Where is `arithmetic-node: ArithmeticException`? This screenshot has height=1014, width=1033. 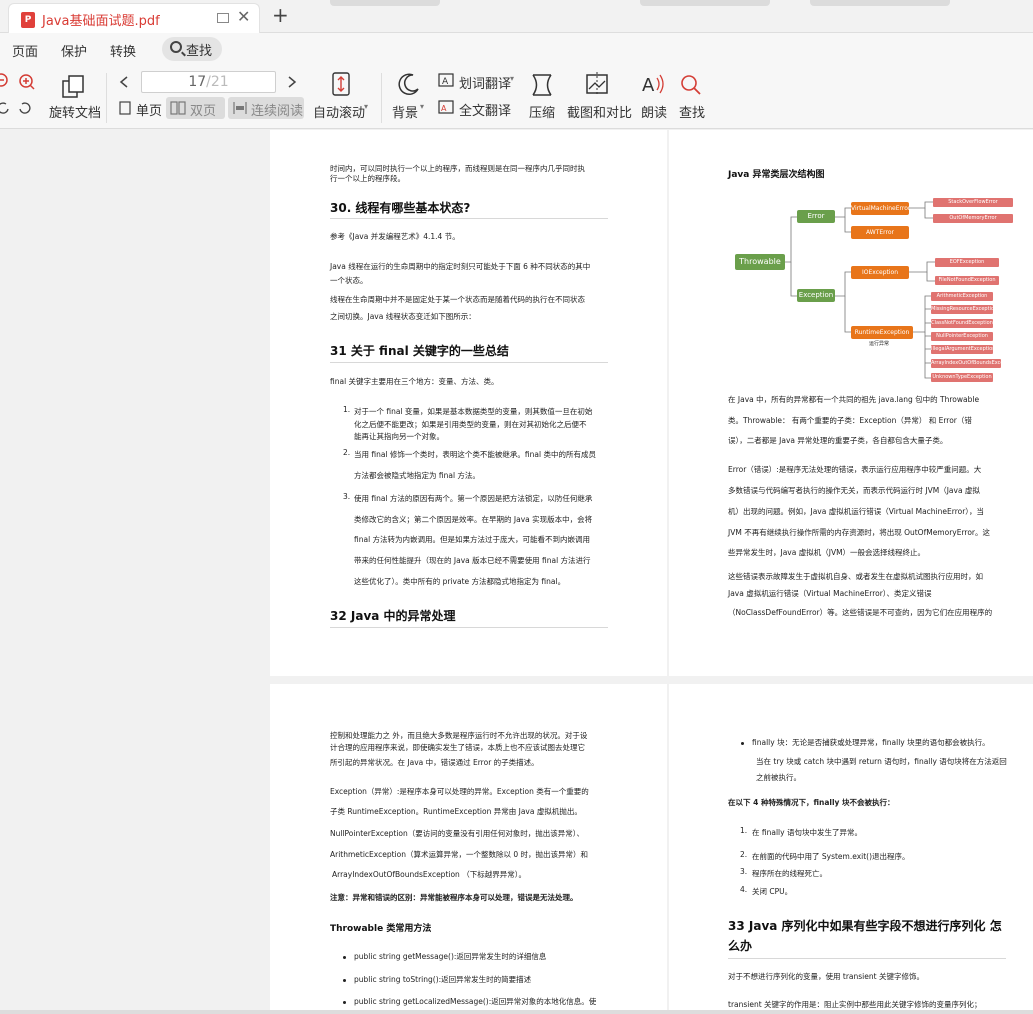 arithmetic-node: ArithmeticException is located at coordinates (962, 296).